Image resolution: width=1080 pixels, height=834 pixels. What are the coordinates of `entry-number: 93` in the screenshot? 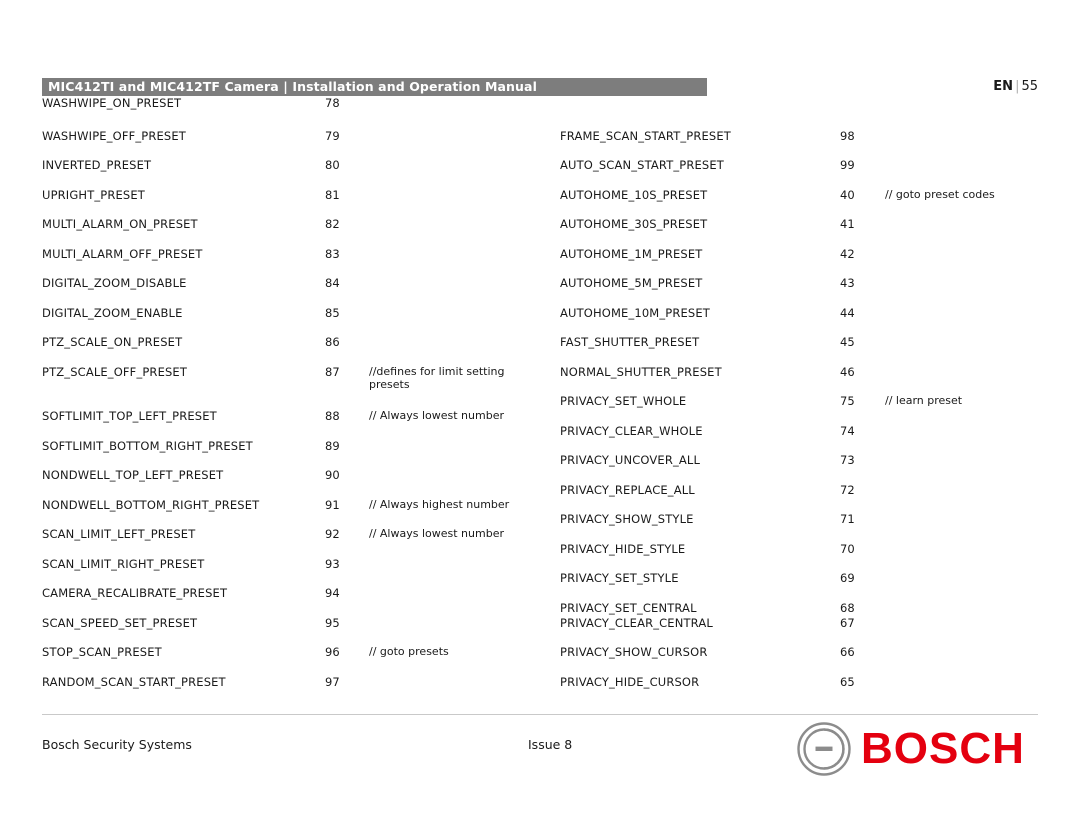 It's located at (332, 564).